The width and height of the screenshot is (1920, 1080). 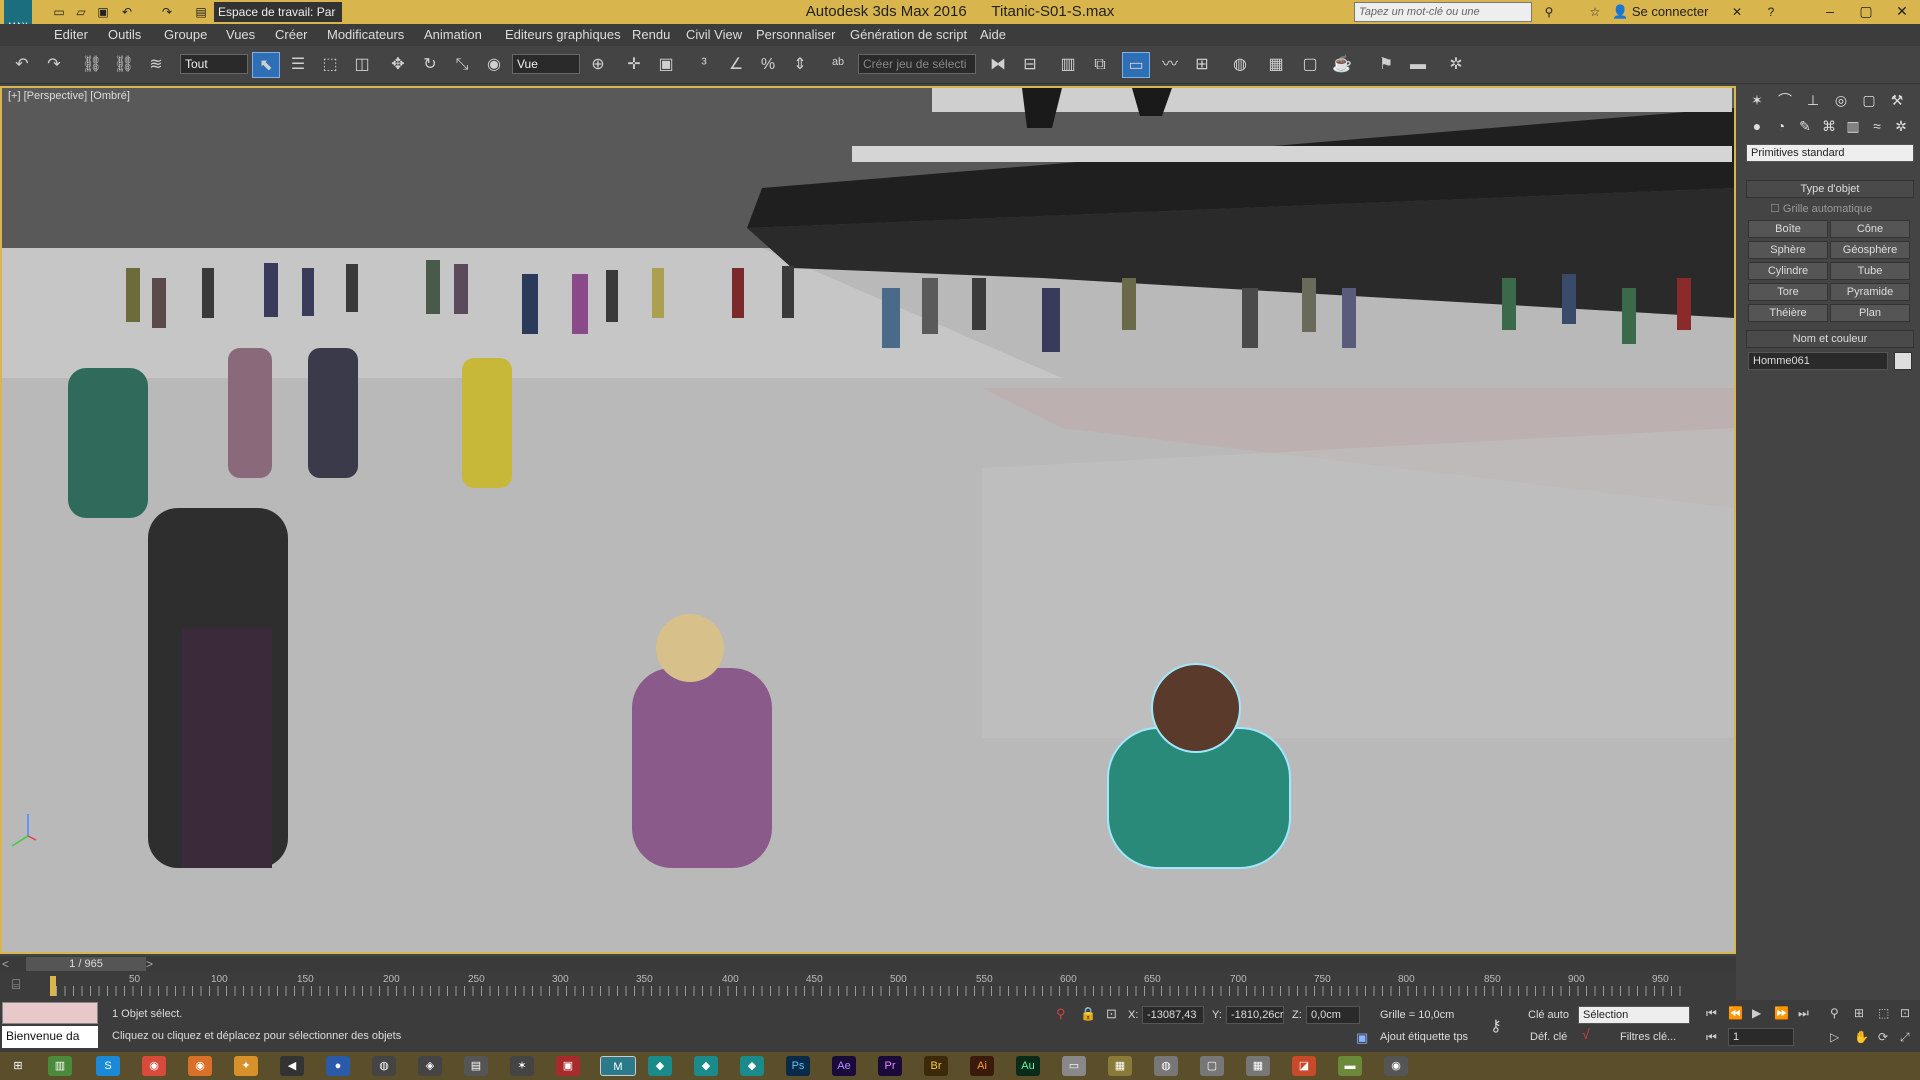 I want to click on start-button-icon: ⊞, so click(x=18, y=1066).